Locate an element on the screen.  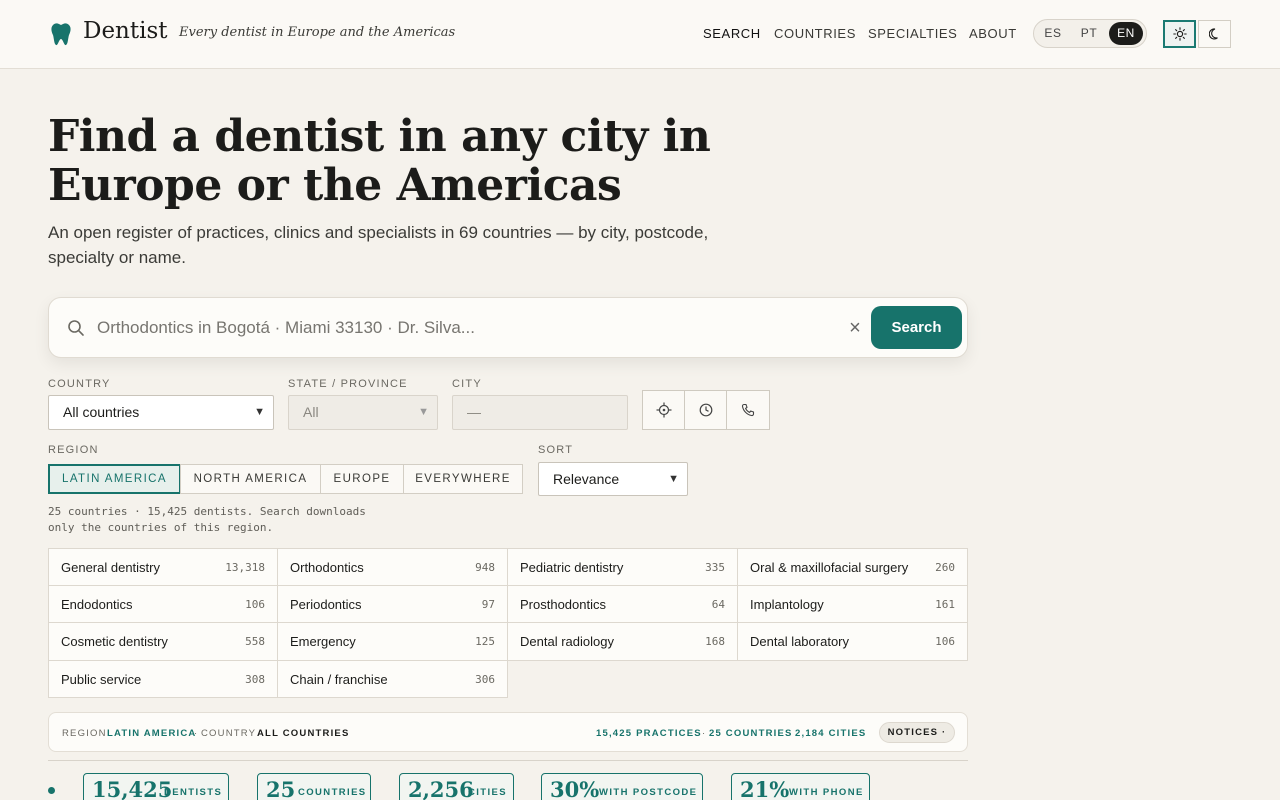
brand-name: Dentist is located at coordinates (125, 31).